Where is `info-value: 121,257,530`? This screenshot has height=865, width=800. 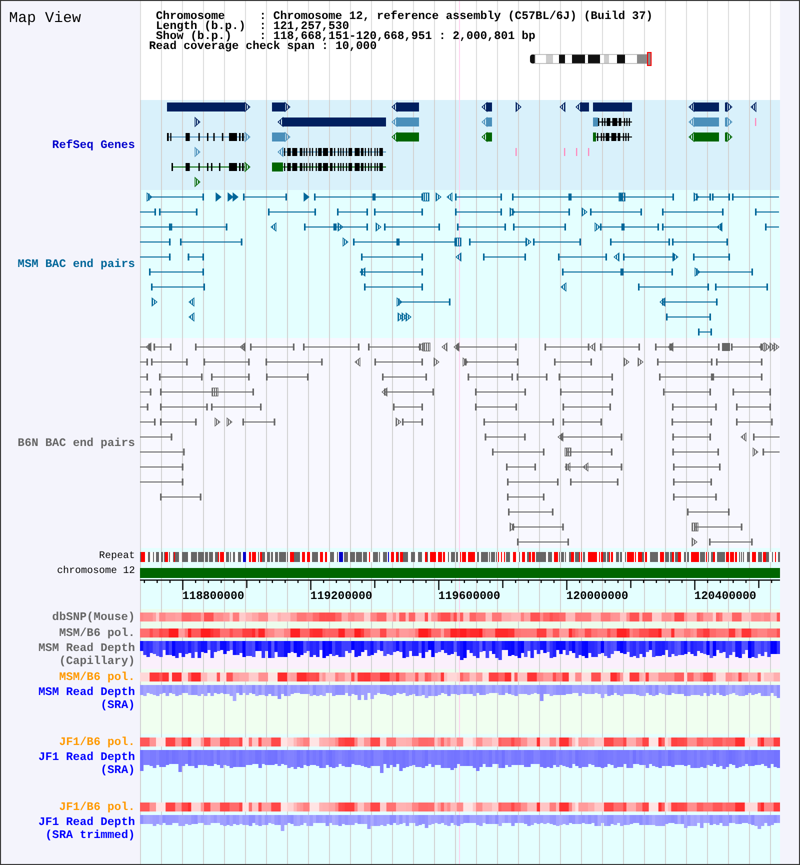
info-value: 121,257,530 is located at coordinates (311, 27).